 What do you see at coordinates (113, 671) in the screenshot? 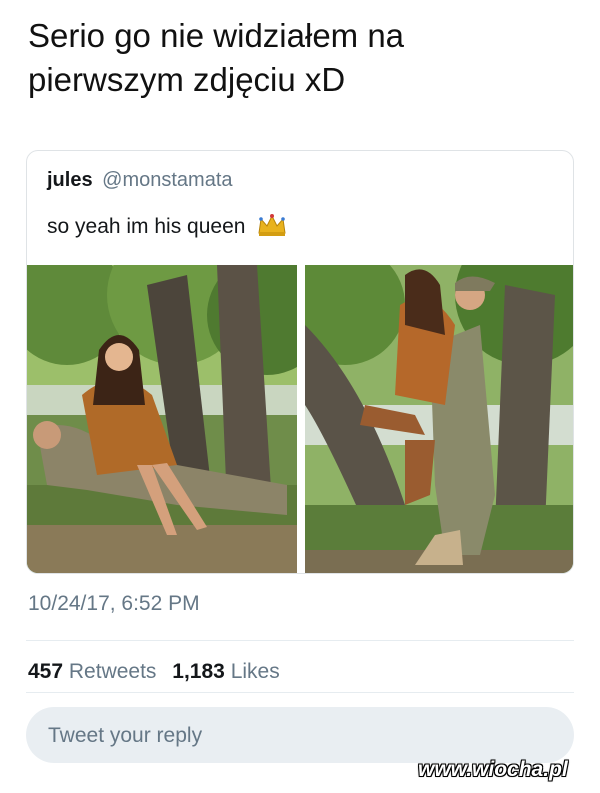
I see `retweets-label: Retweets` at bounding box center [113, 671].